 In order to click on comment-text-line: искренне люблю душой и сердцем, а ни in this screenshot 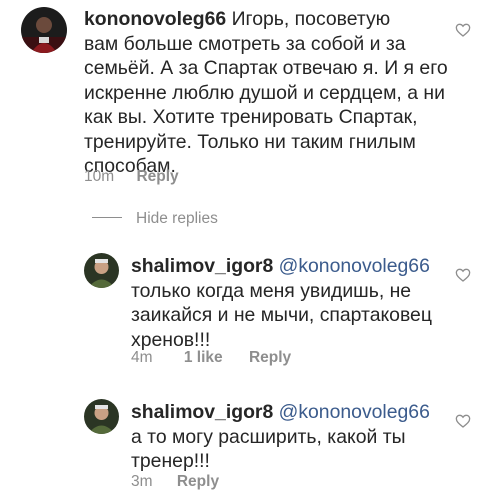, I will do `click(264, 92)`.